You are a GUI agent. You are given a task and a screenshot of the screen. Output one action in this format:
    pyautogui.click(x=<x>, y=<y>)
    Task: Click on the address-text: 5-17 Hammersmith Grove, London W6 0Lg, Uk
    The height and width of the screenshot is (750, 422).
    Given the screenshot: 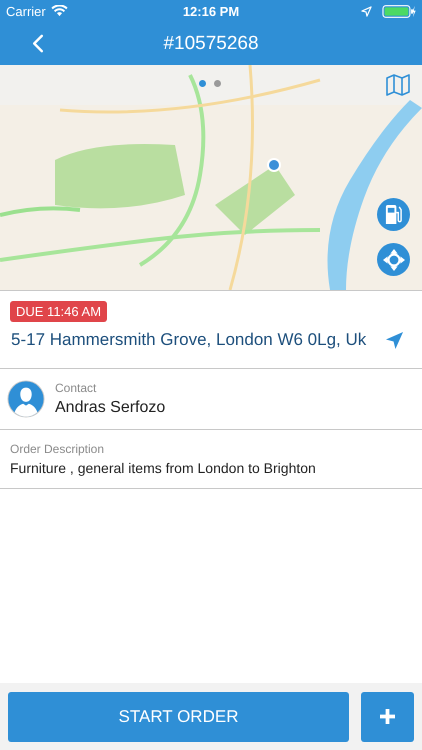 What is the action you would take?
    pyautogui.click(x=188, y=340)
    